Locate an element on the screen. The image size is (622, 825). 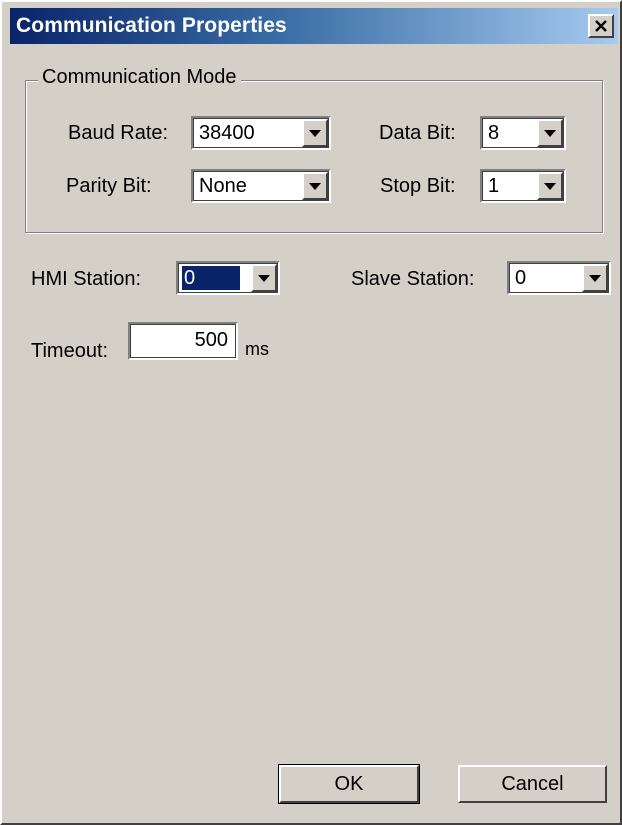
slave-station-dropdown-button is located at coordinates (595, 278).